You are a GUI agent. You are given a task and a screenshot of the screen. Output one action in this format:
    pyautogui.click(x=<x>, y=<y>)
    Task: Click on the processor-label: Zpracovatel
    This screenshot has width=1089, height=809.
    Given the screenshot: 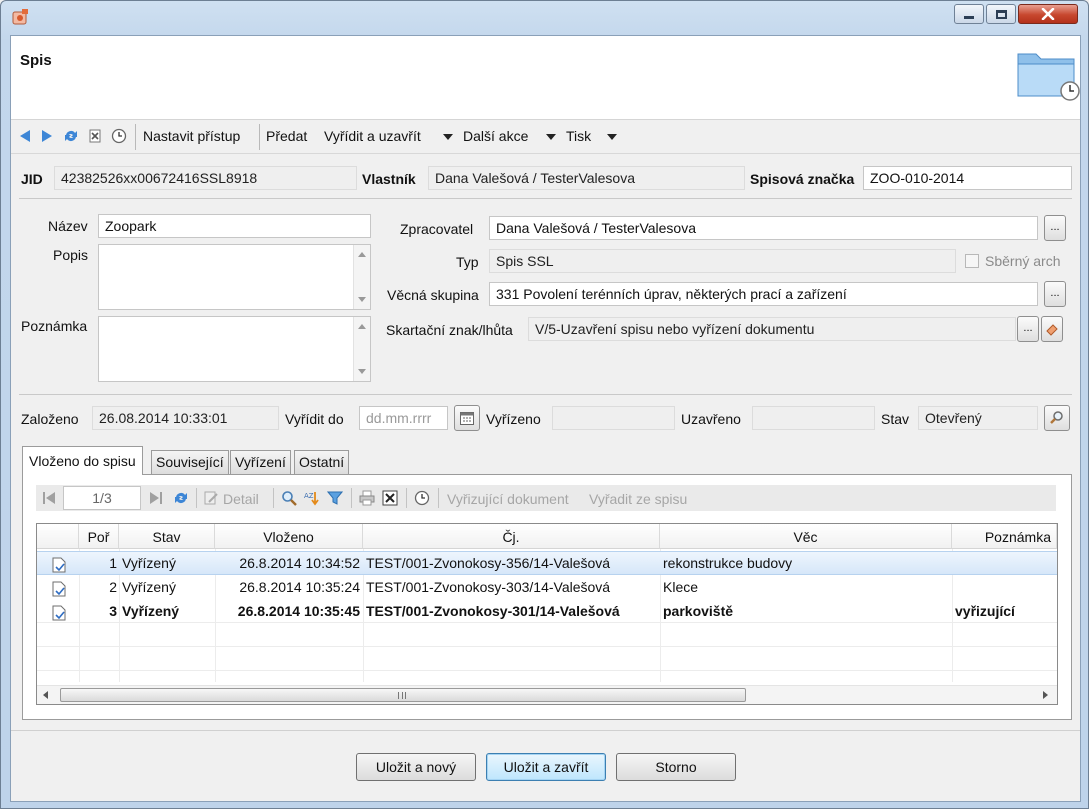 What is the action you would take?
    pyautogui.click(x=437, y=229)
    